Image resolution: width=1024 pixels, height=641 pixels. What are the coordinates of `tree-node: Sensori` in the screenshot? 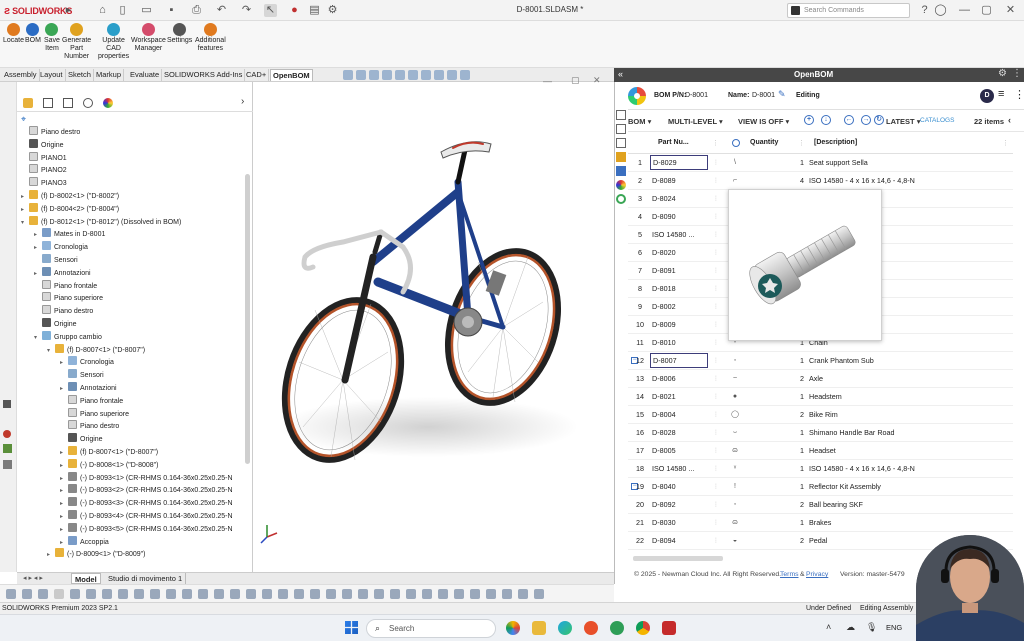 It's located at (56, 260).